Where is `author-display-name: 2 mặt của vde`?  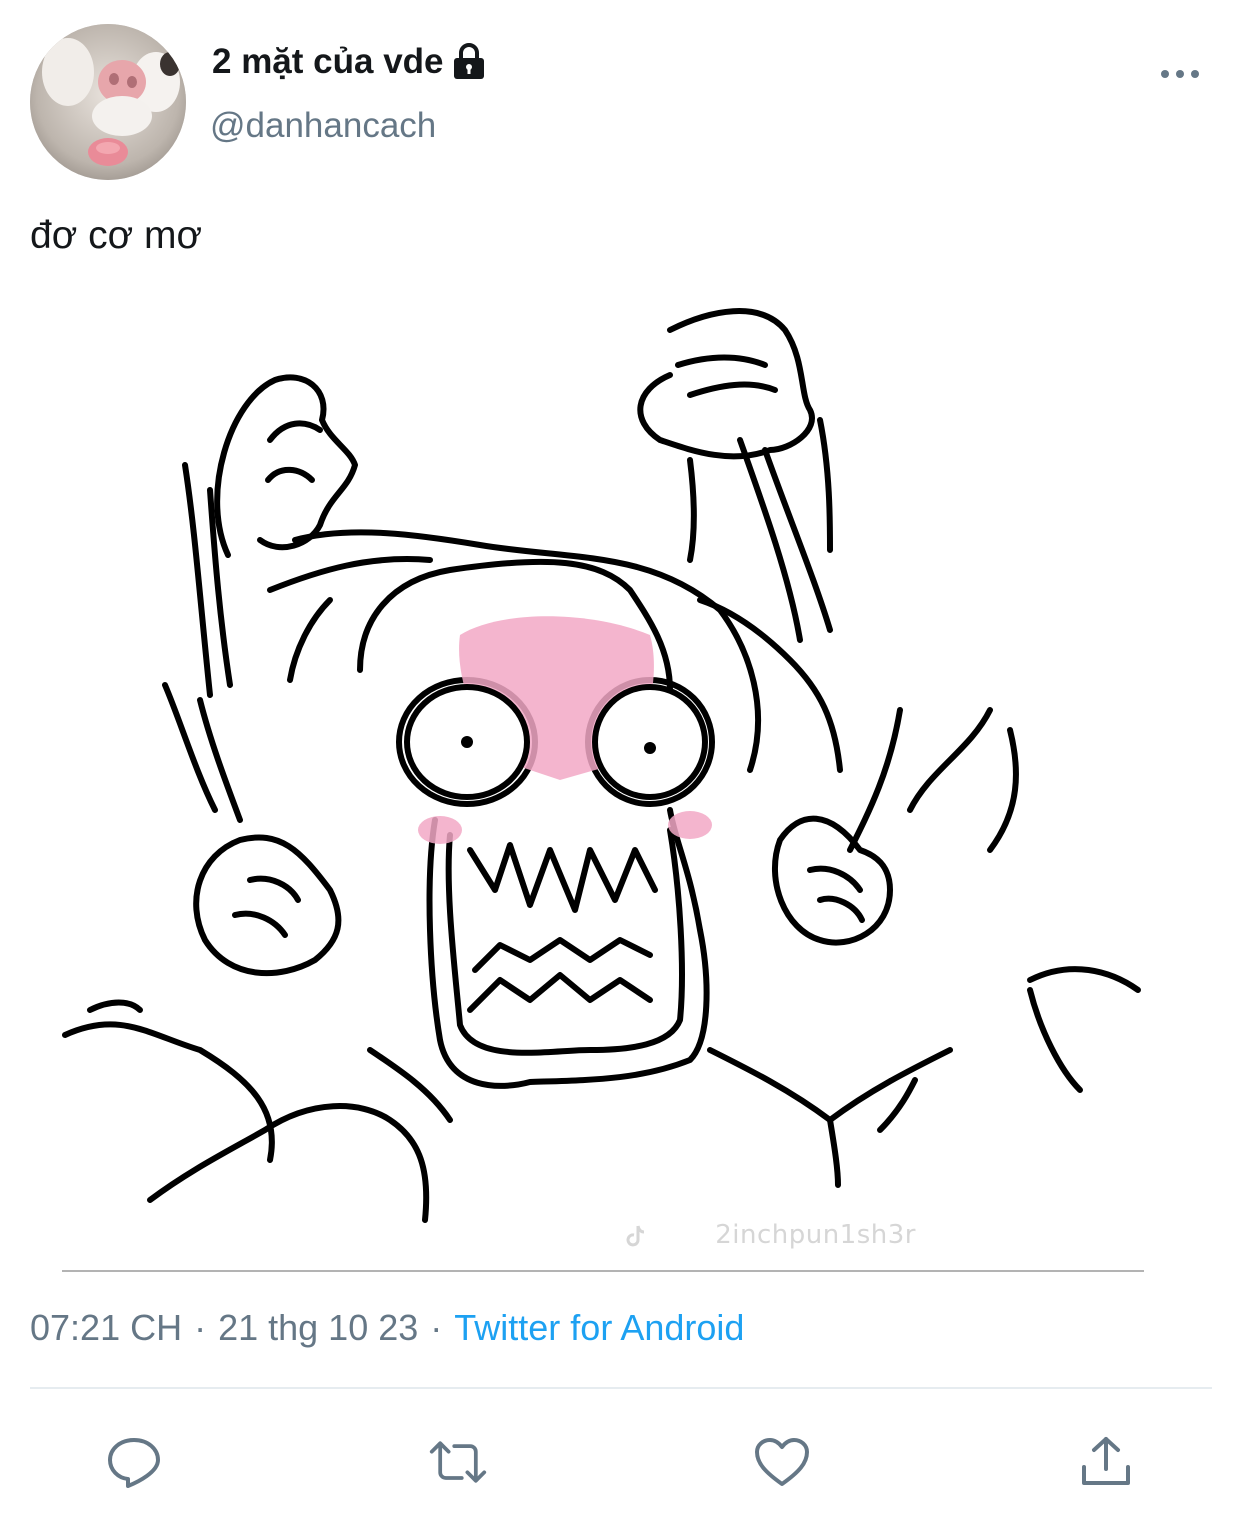
author-display-name: 2 mặt của vde is located at coordinates (328, 62).